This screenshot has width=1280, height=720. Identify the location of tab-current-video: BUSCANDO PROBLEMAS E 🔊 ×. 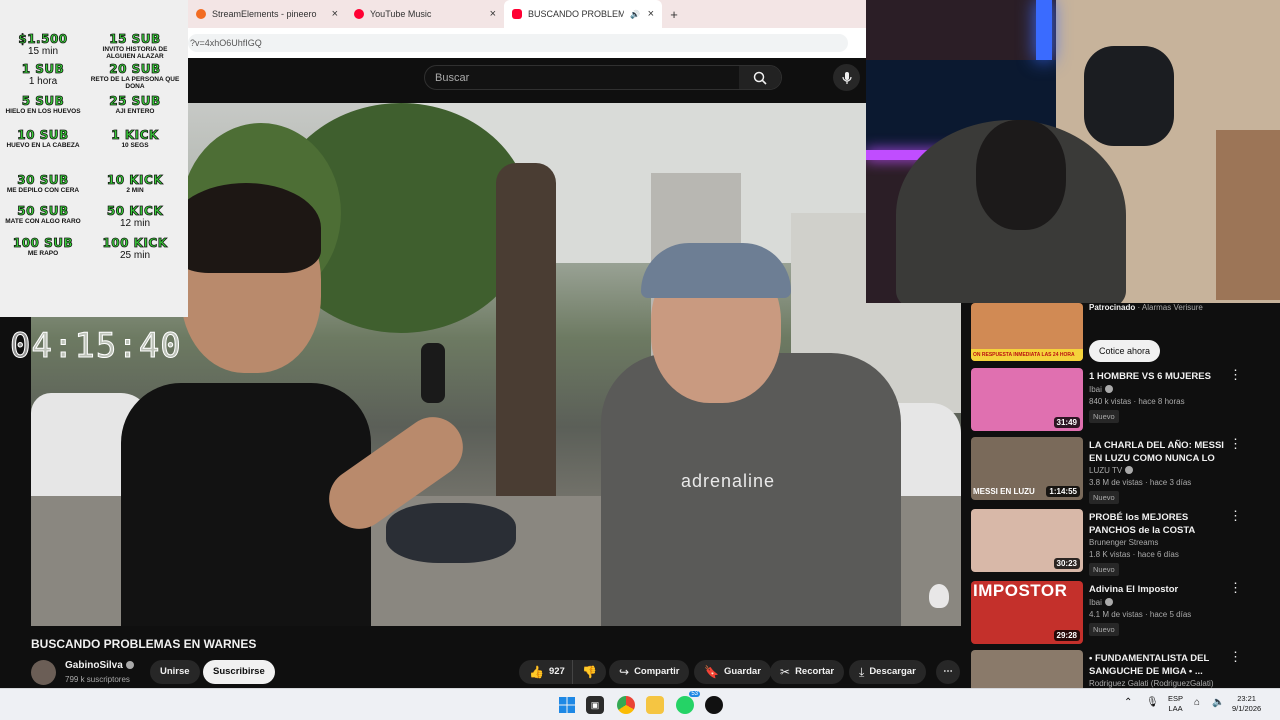
(583, 14).